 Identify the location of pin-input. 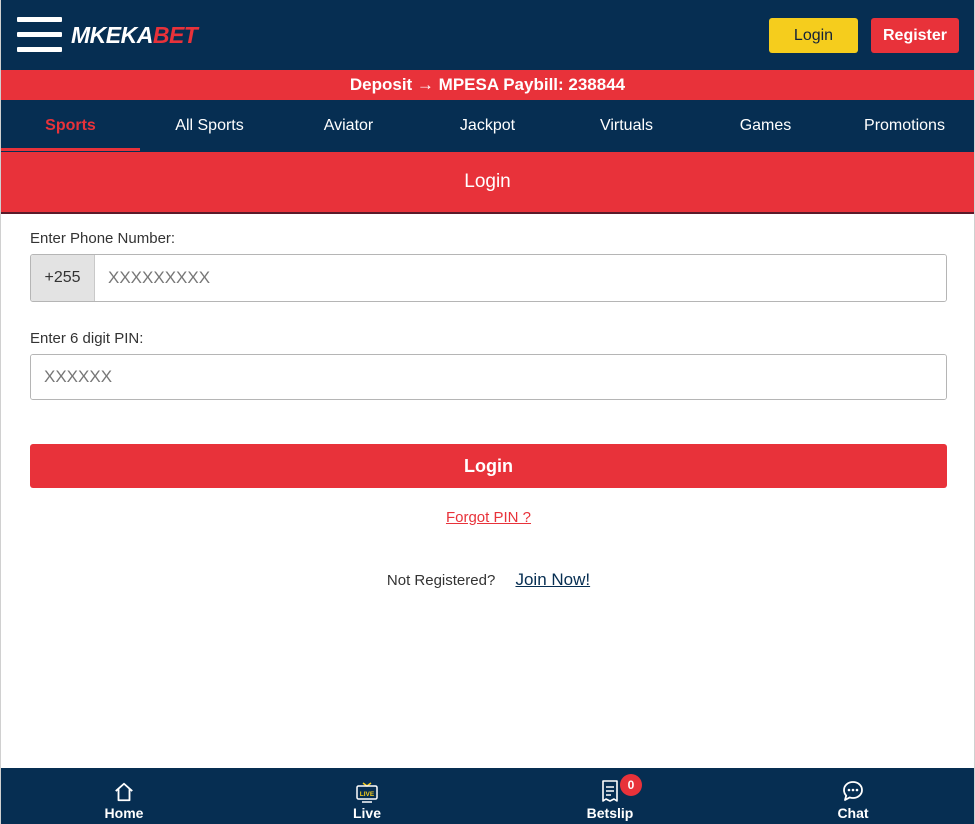
(488, 377).